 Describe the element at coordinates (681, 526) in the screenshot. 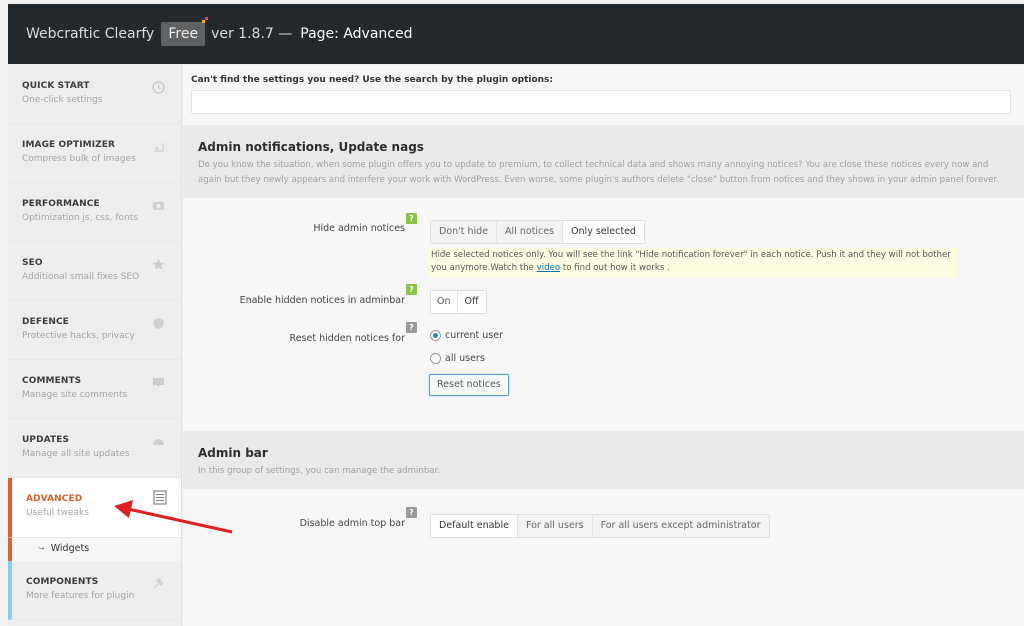

I see `option-all-except-admin: For all users except administrator` at that location.